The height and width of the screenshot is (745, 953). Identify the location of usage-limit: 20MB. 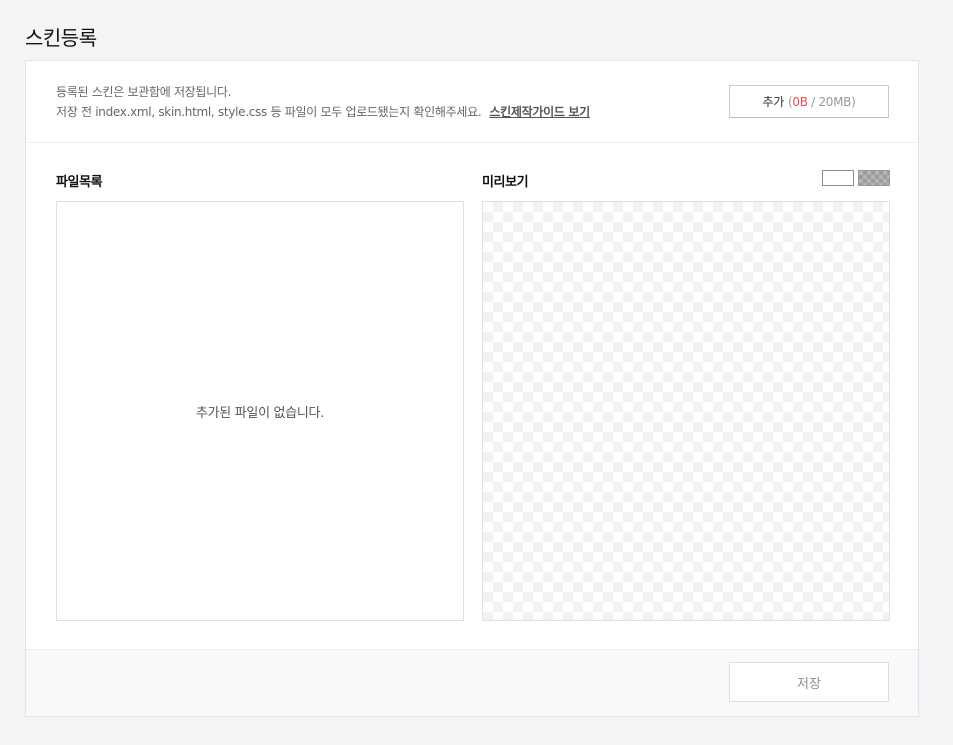
(835, 101).